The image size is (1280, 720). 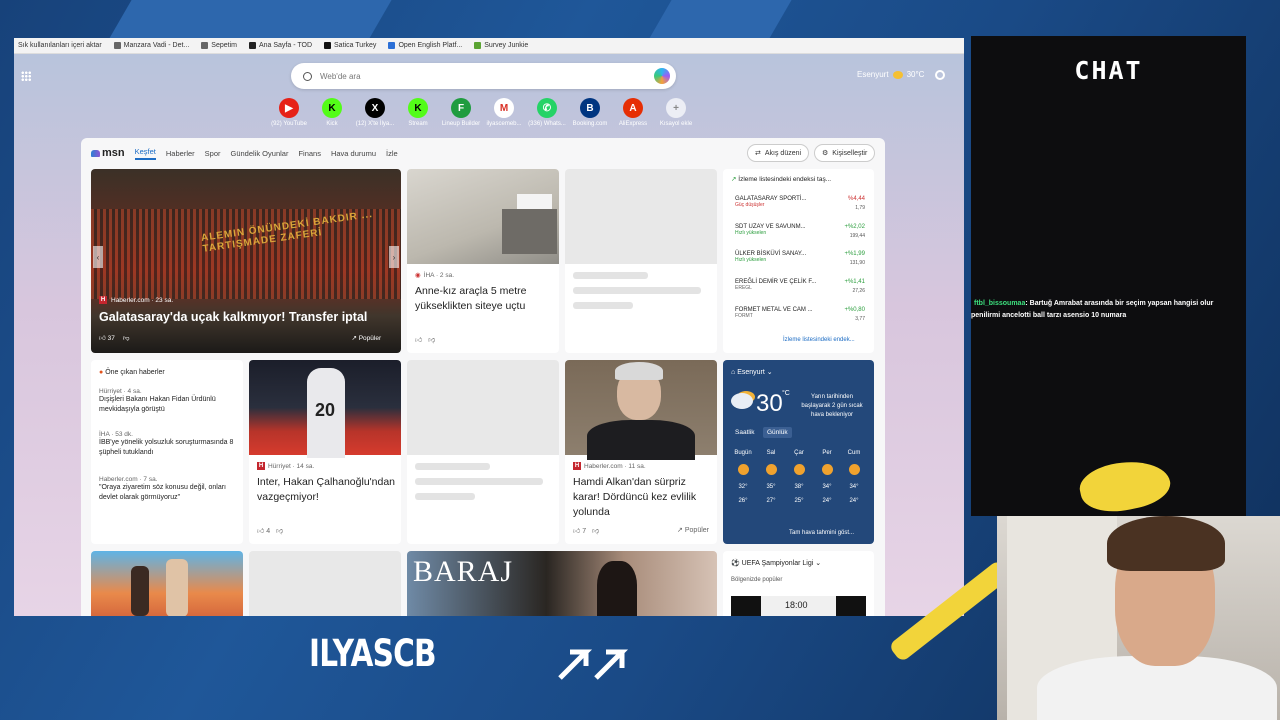 I want to click on match-row: 18:00, so click(x=798, y=606).